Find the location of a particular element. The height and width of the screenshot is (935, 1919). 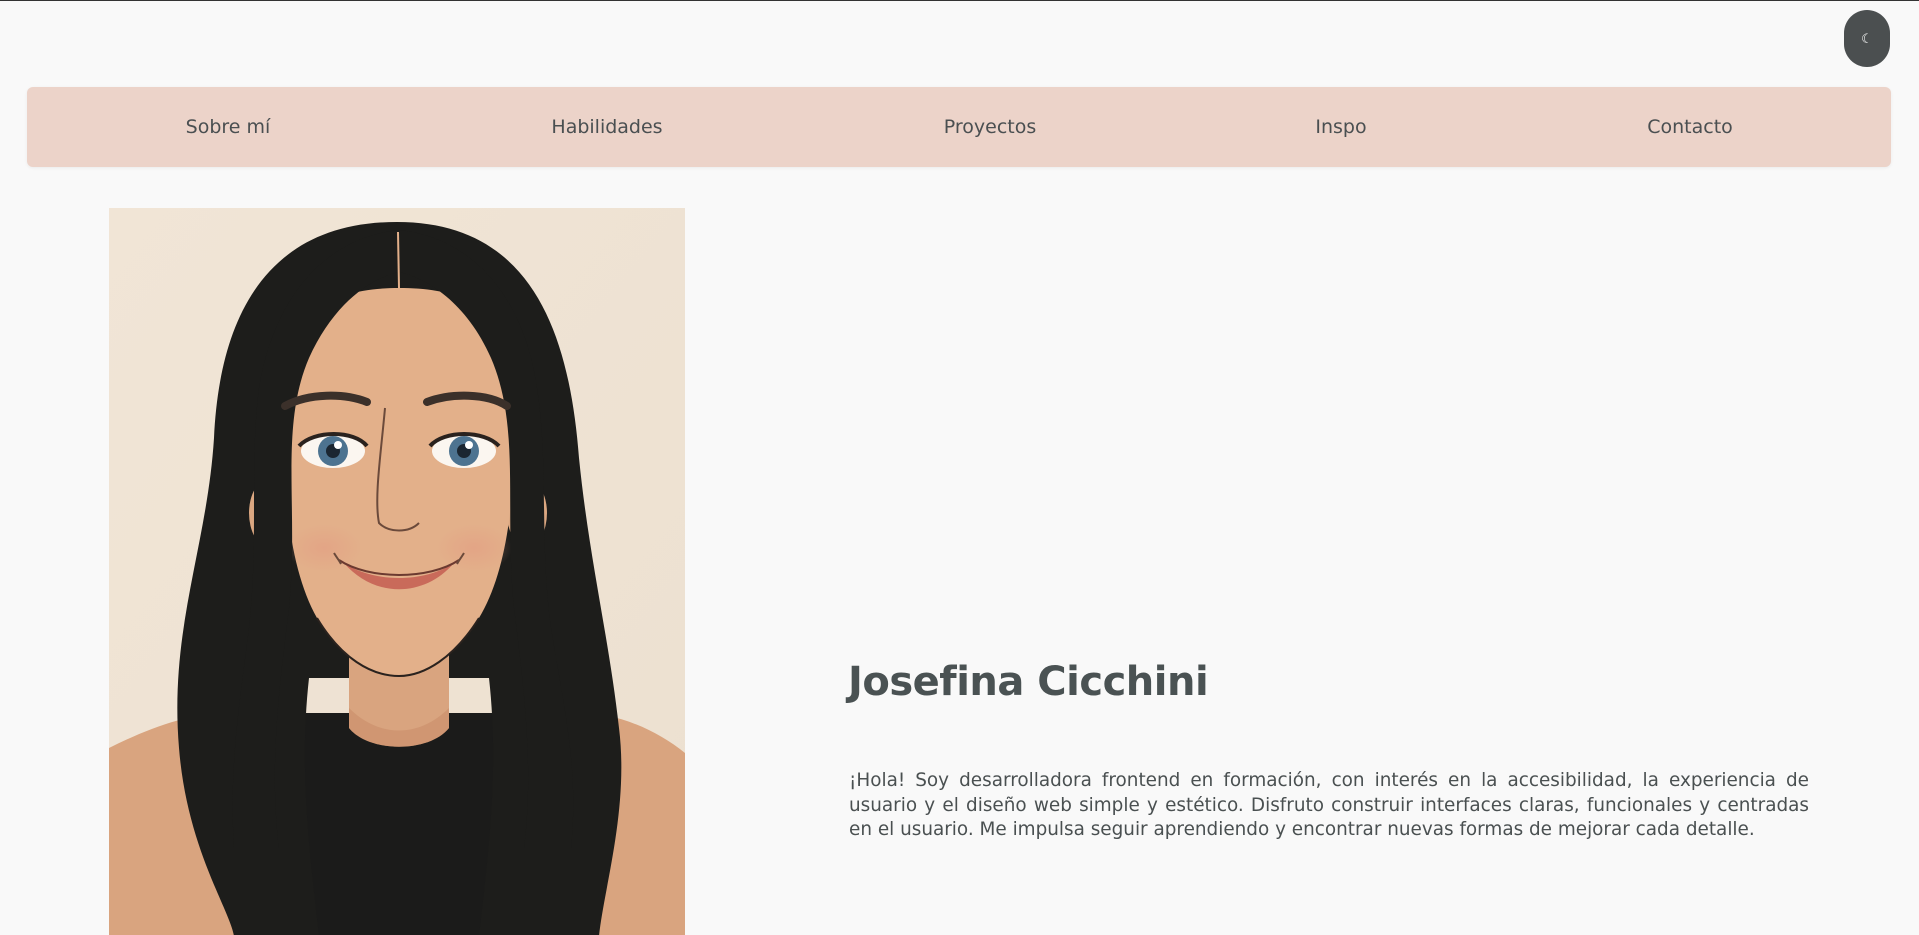

nav-item-habilidades: Habilidades is located at coordinates (606, 127).